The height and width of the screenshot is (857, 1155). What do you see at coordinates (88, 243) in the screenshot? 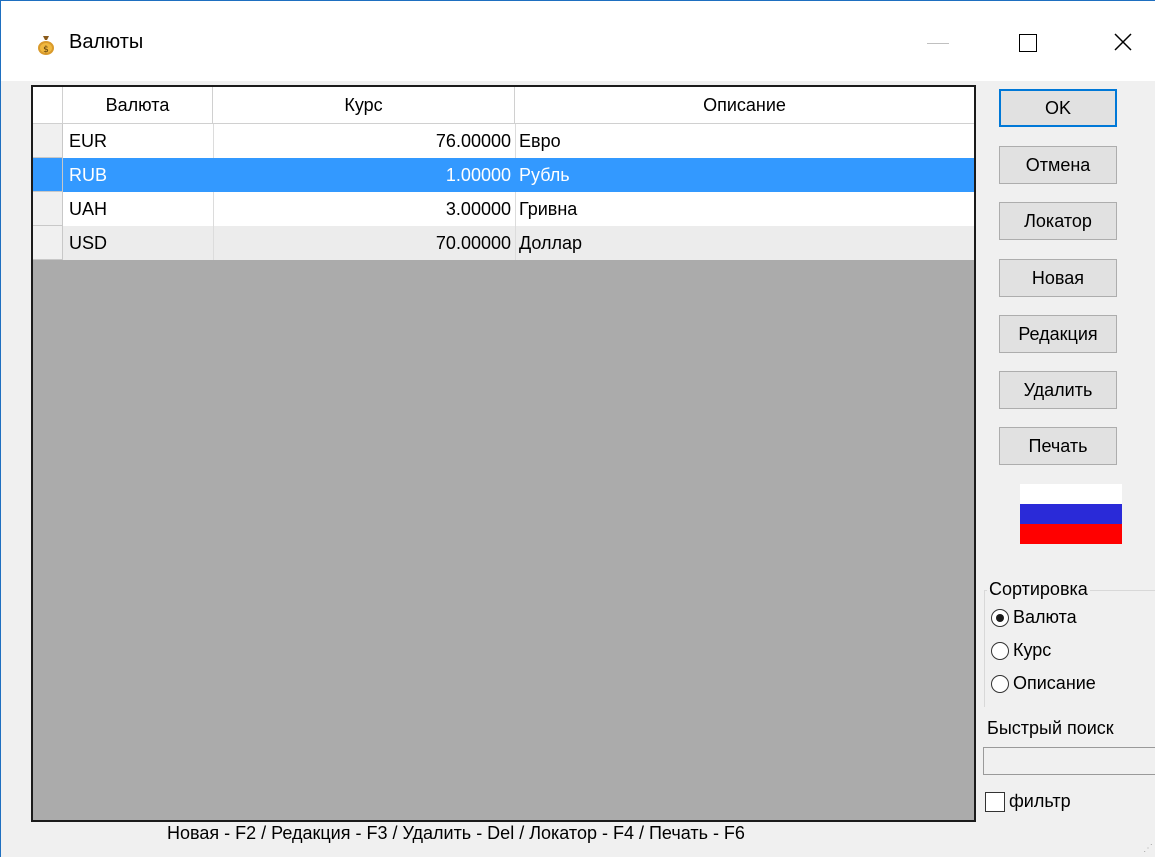
I see `cell-currency: USD` at bounding box center [88, 243].